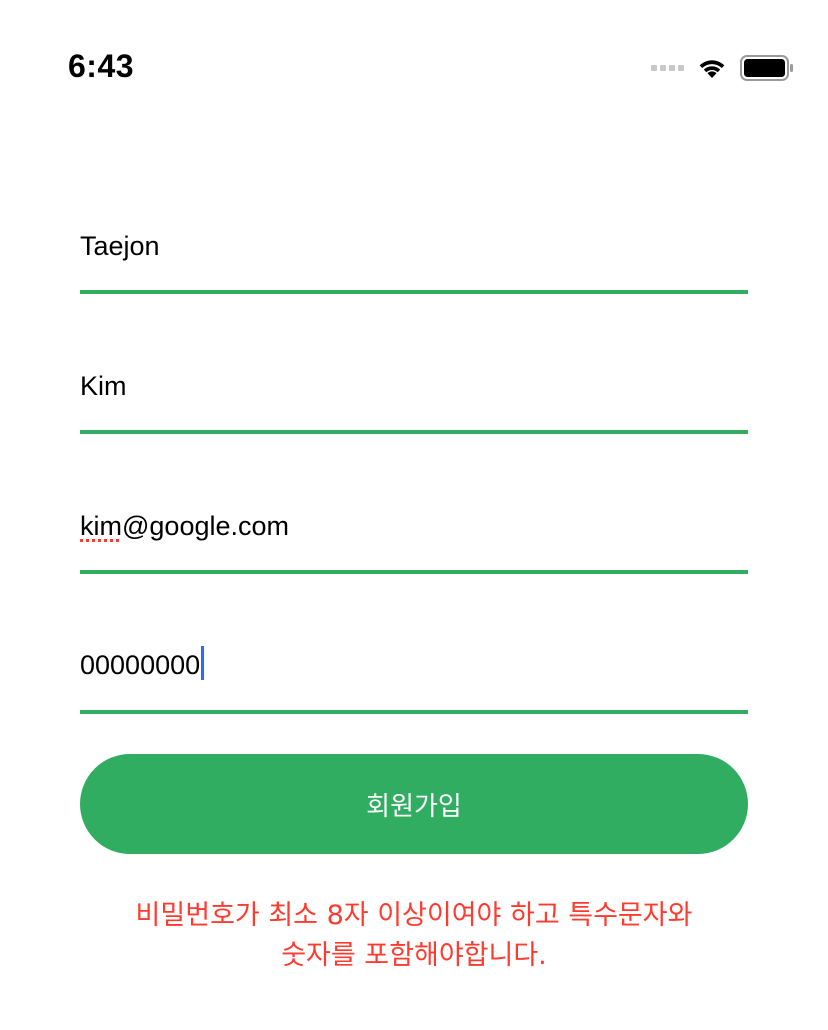 This screenshot has width=828, height=1030. I want to click on text-cursor, so click(203, 663).